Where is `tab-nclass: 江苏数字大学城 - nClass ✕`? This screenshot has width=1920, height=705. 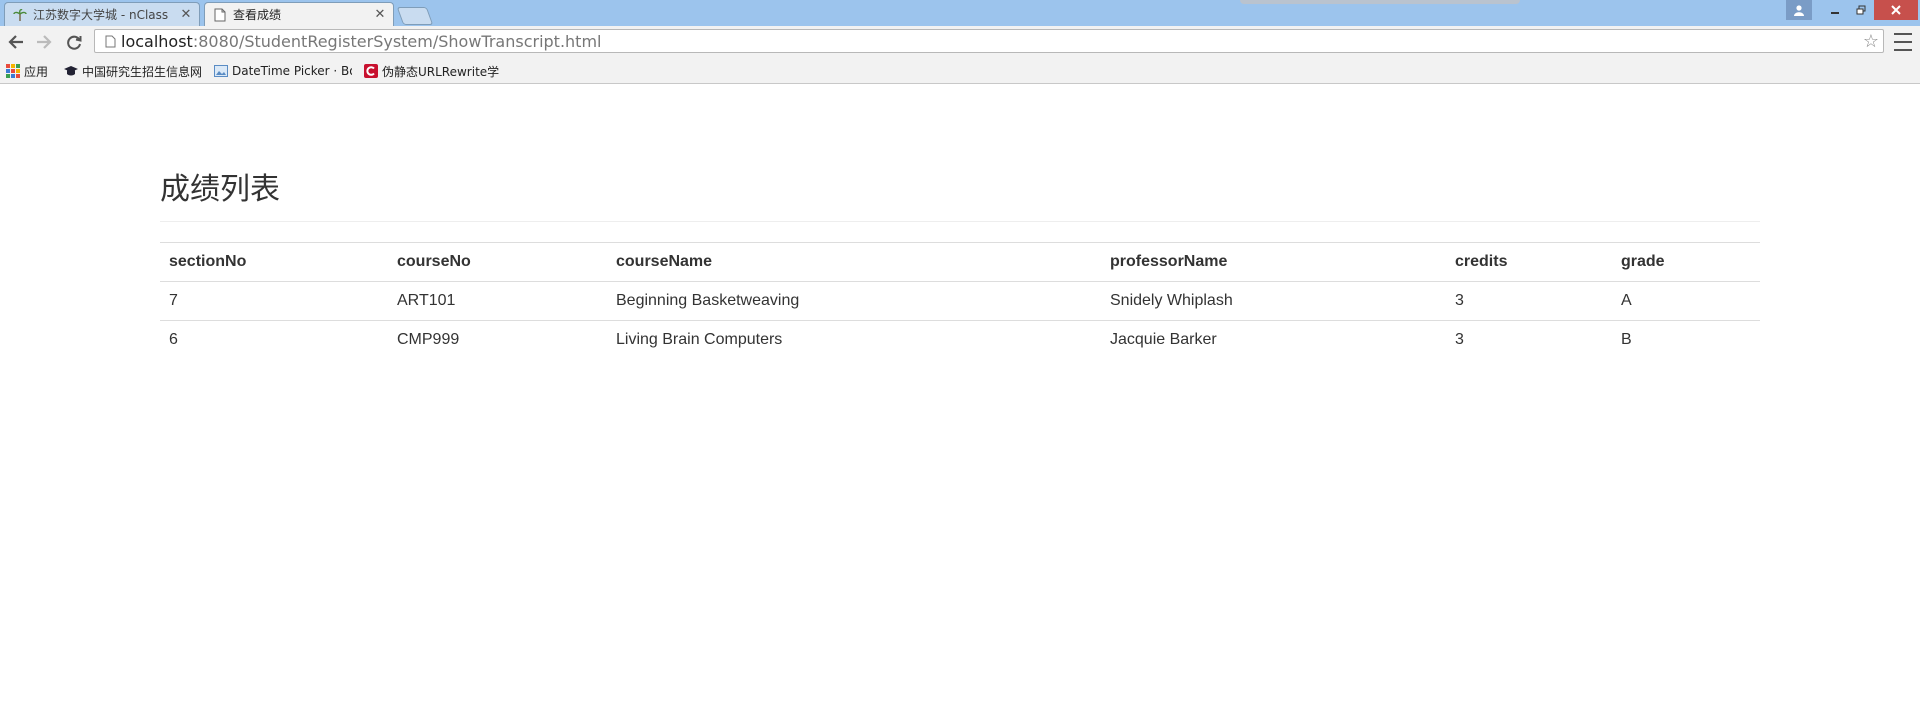
tab-nclass: 江苏数字大学城 - nClass ✕ is located at coordinates (102, 14).